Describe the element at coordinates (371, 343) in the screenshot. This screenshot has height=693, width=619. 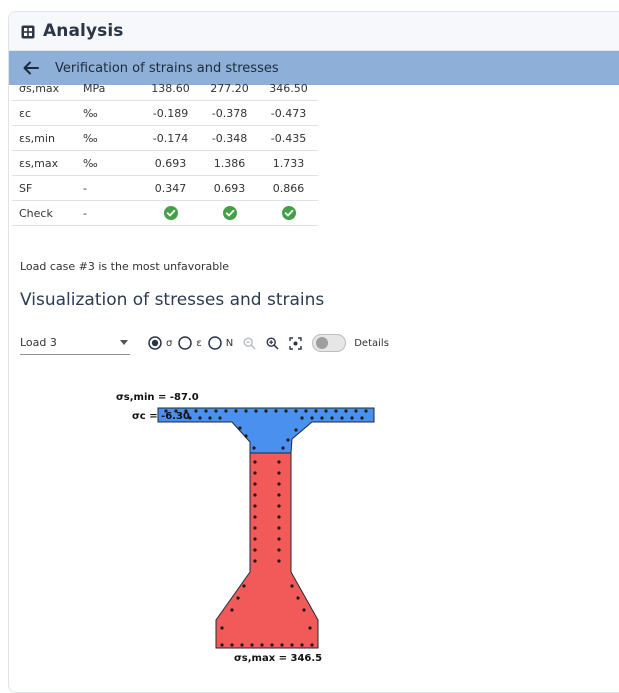
I see `details-label: Details` at that location.